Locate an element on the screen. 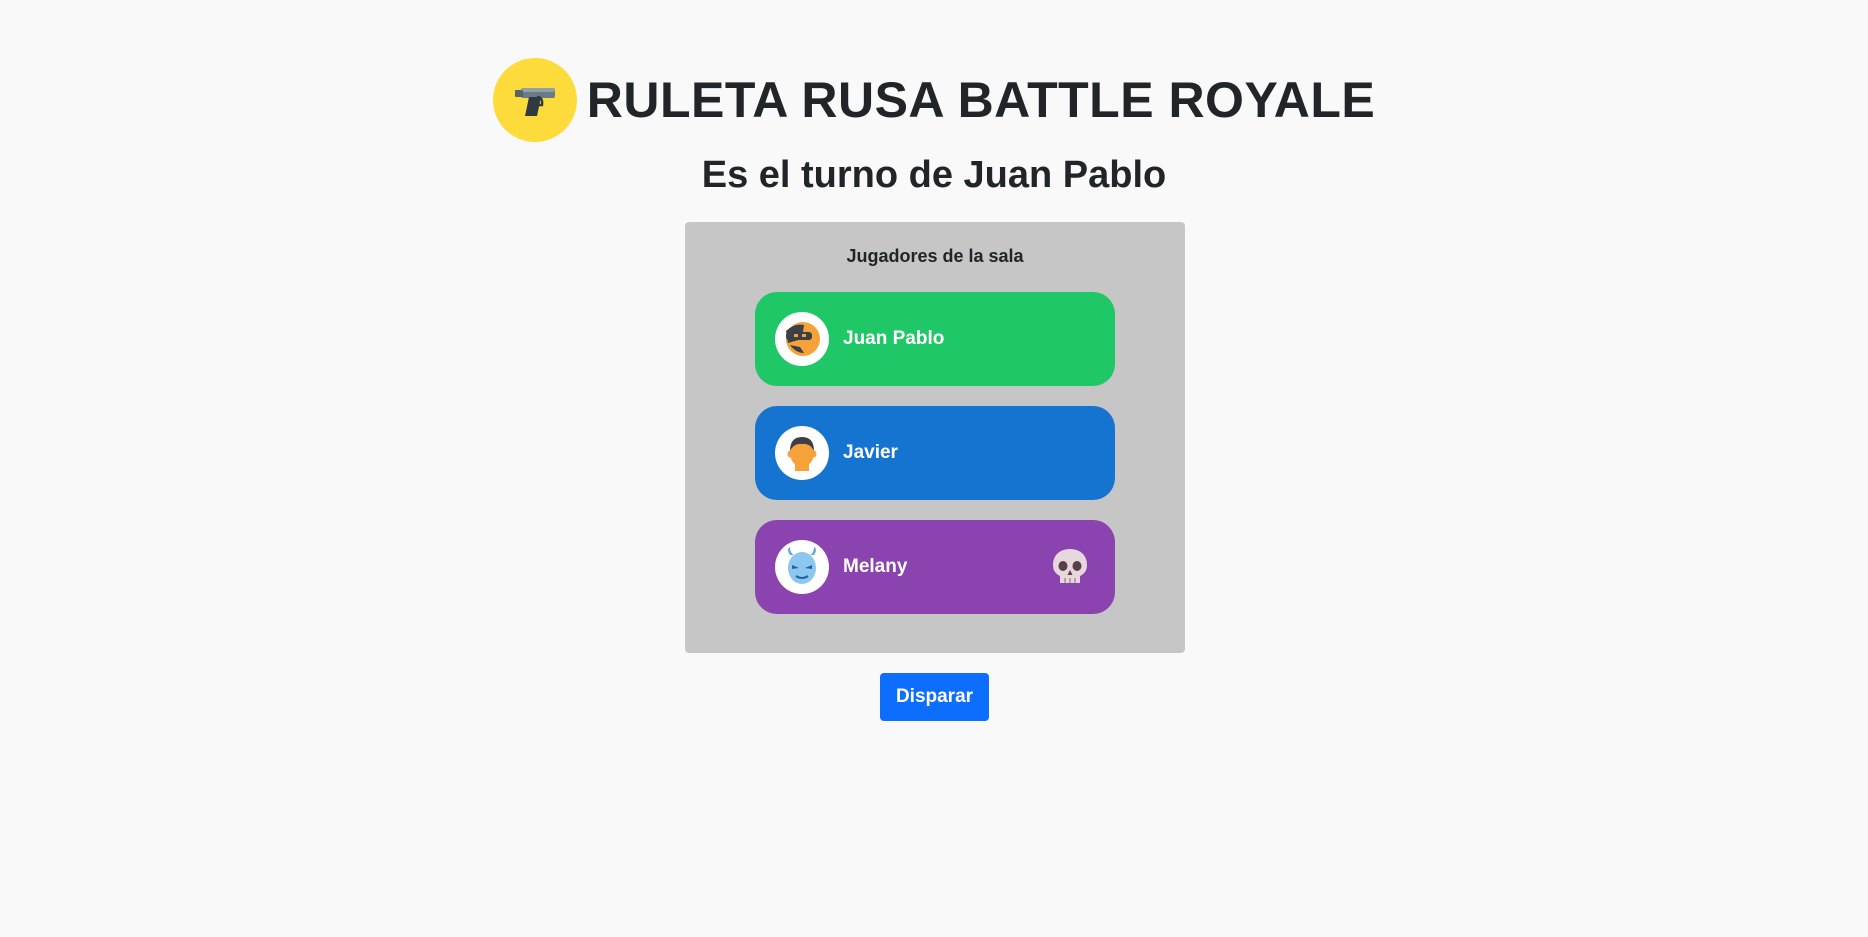 The height and width of the screenshot is (937, 1868). ghost-demon-avatar-icon is located at coordinates (802, 567).